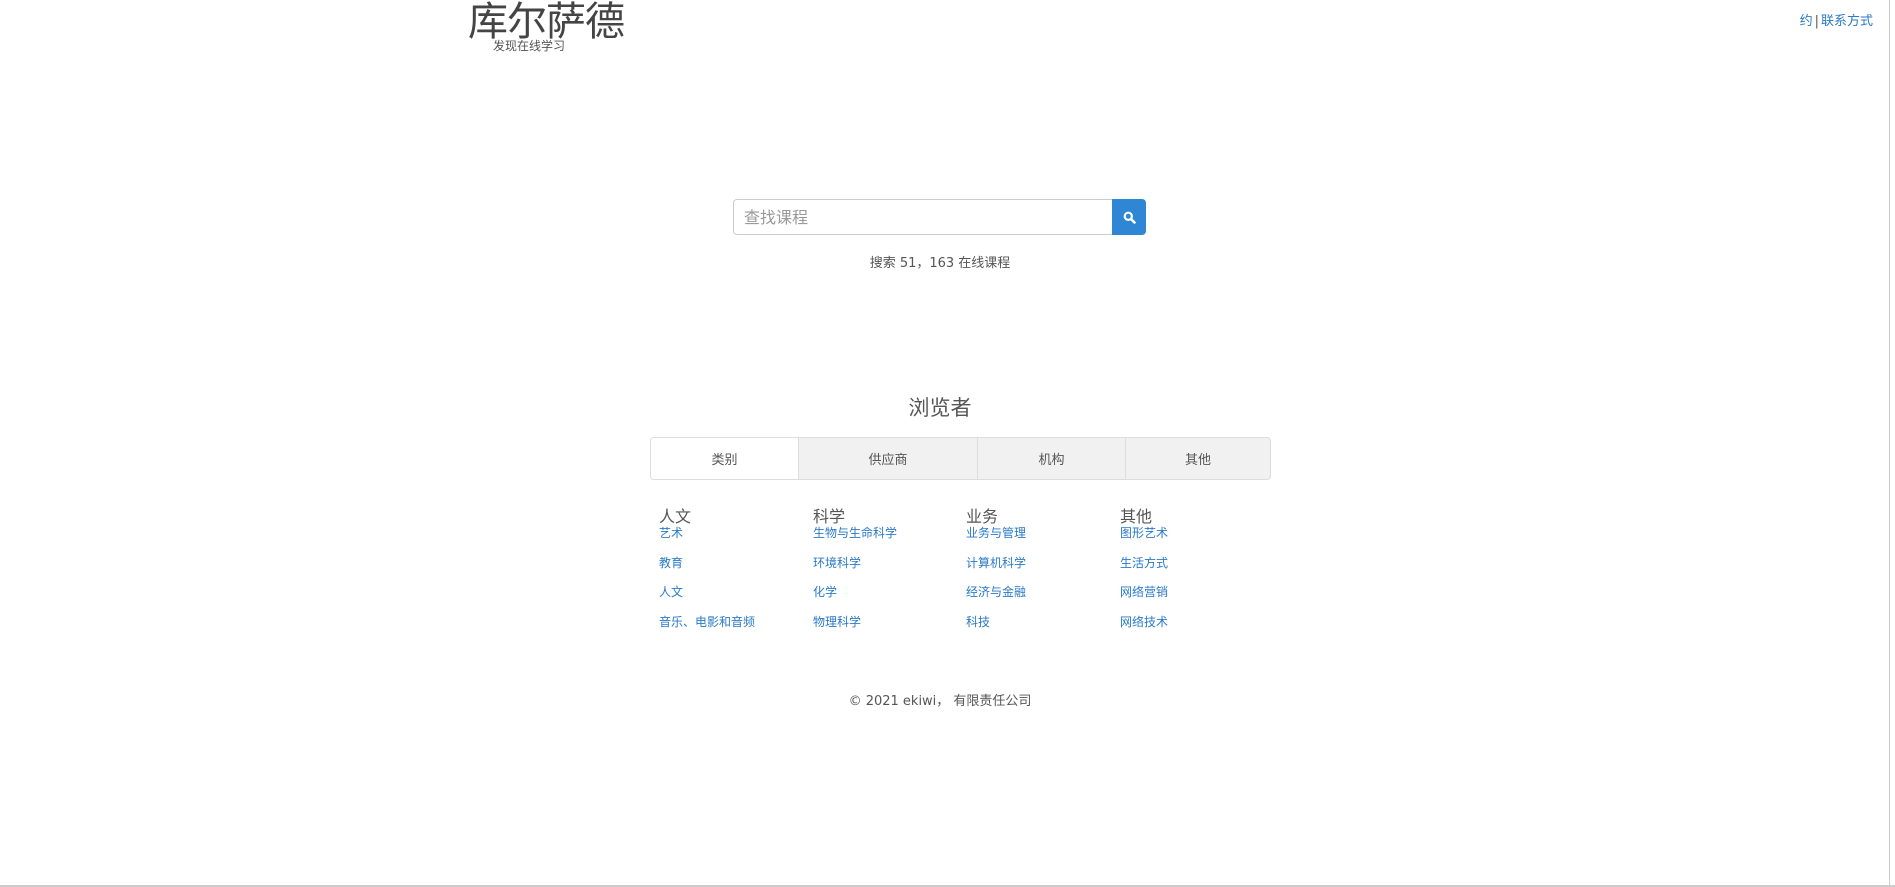  I want to click on browse-tabs: 类别 供应商 机构 其他, so click(960, 458).